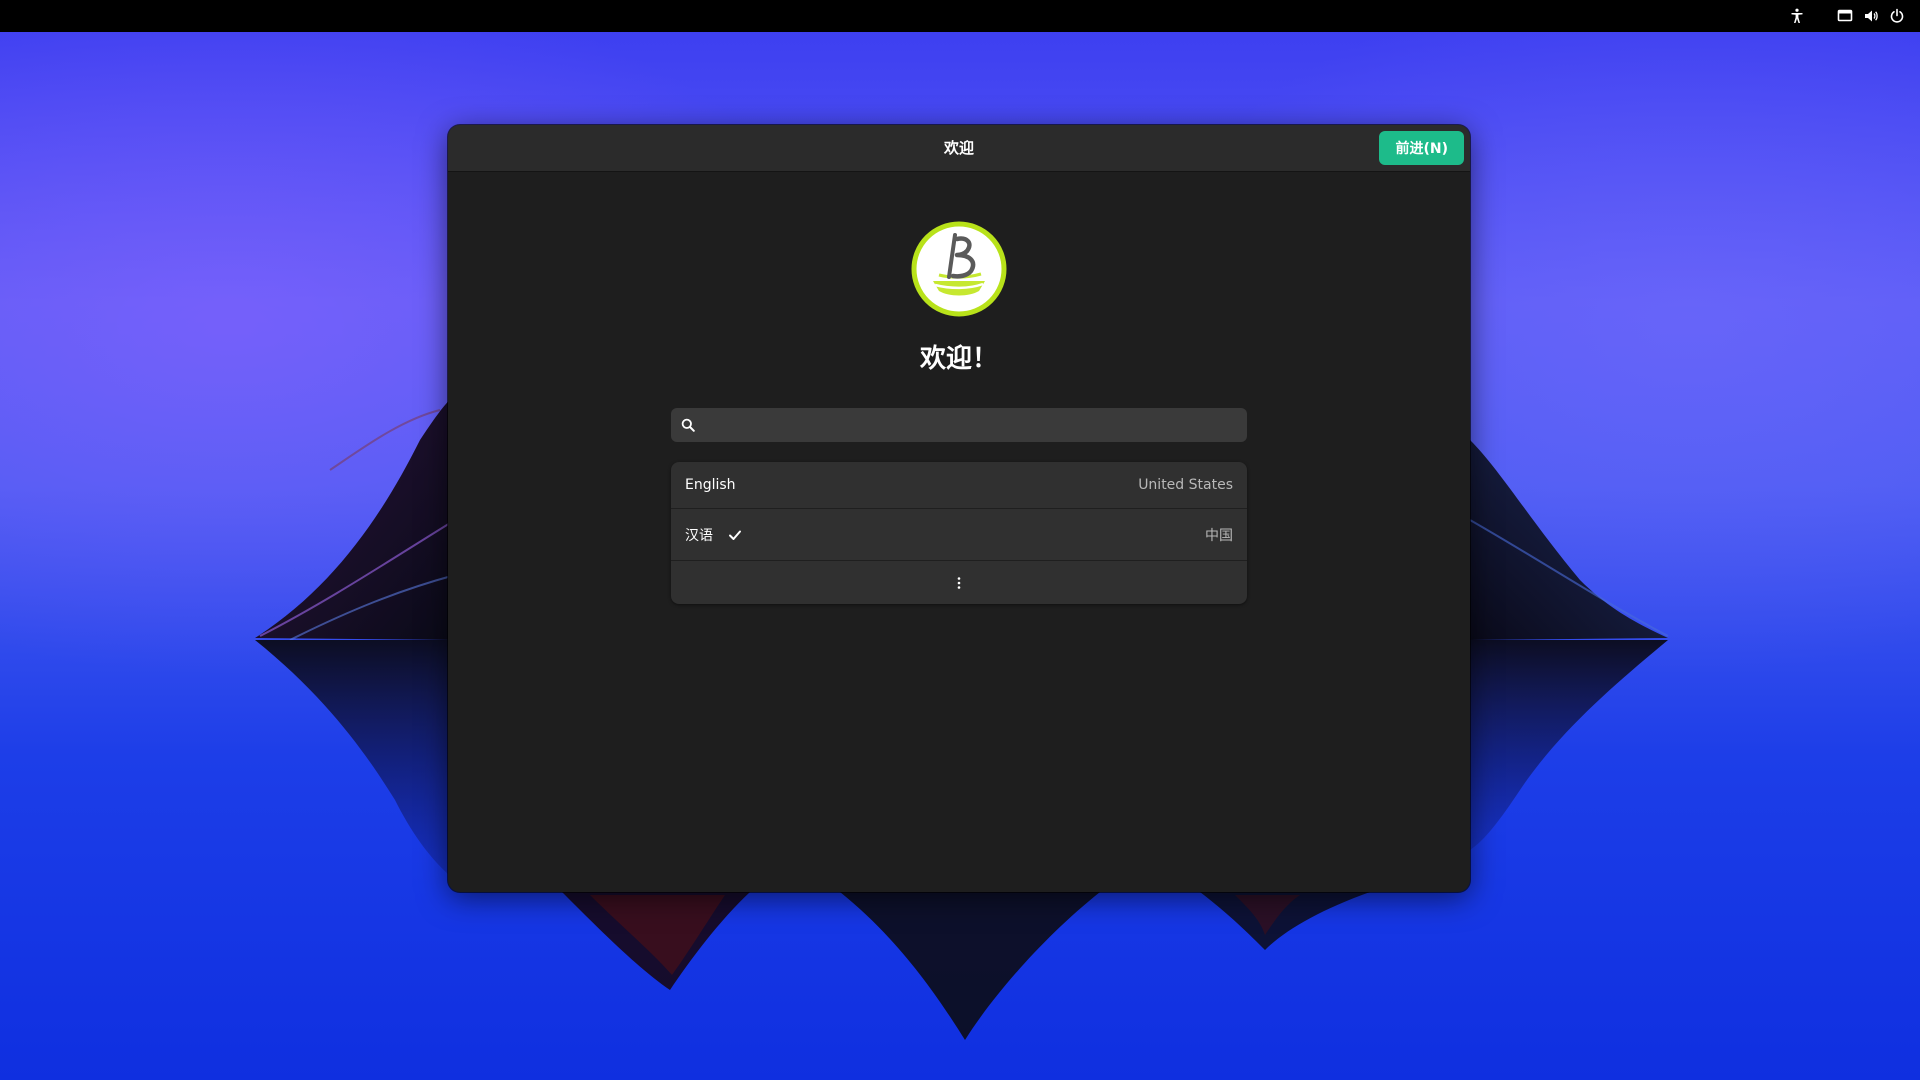 The image size is (1920, 1080). I want to click on language-list: English United States 汉语 中国, so click(959, 533).